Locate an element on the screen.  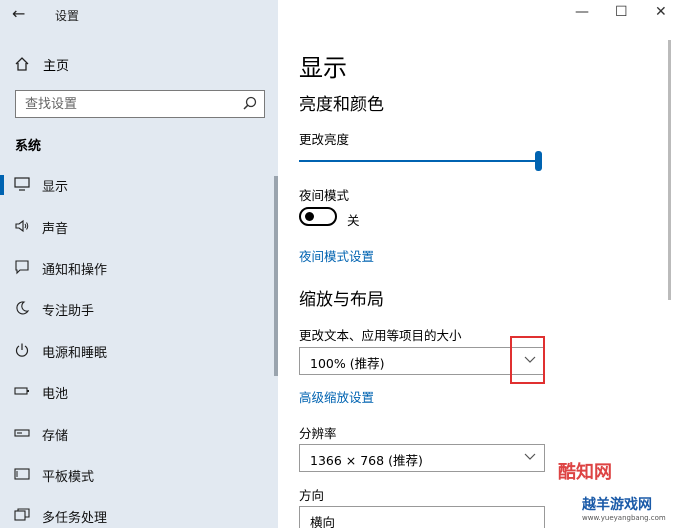
sidebar-item-label: 主页 is located at coordinates (56, 66).